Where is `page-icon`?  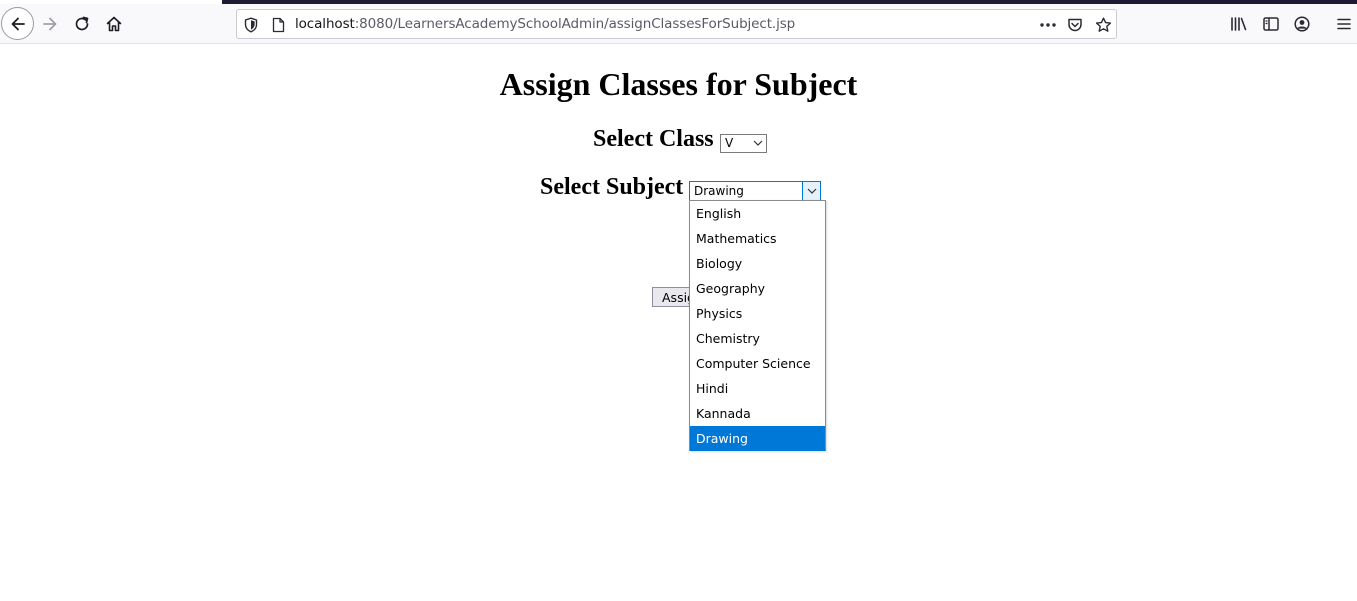 page-icon is located at coordinates (278, 25).